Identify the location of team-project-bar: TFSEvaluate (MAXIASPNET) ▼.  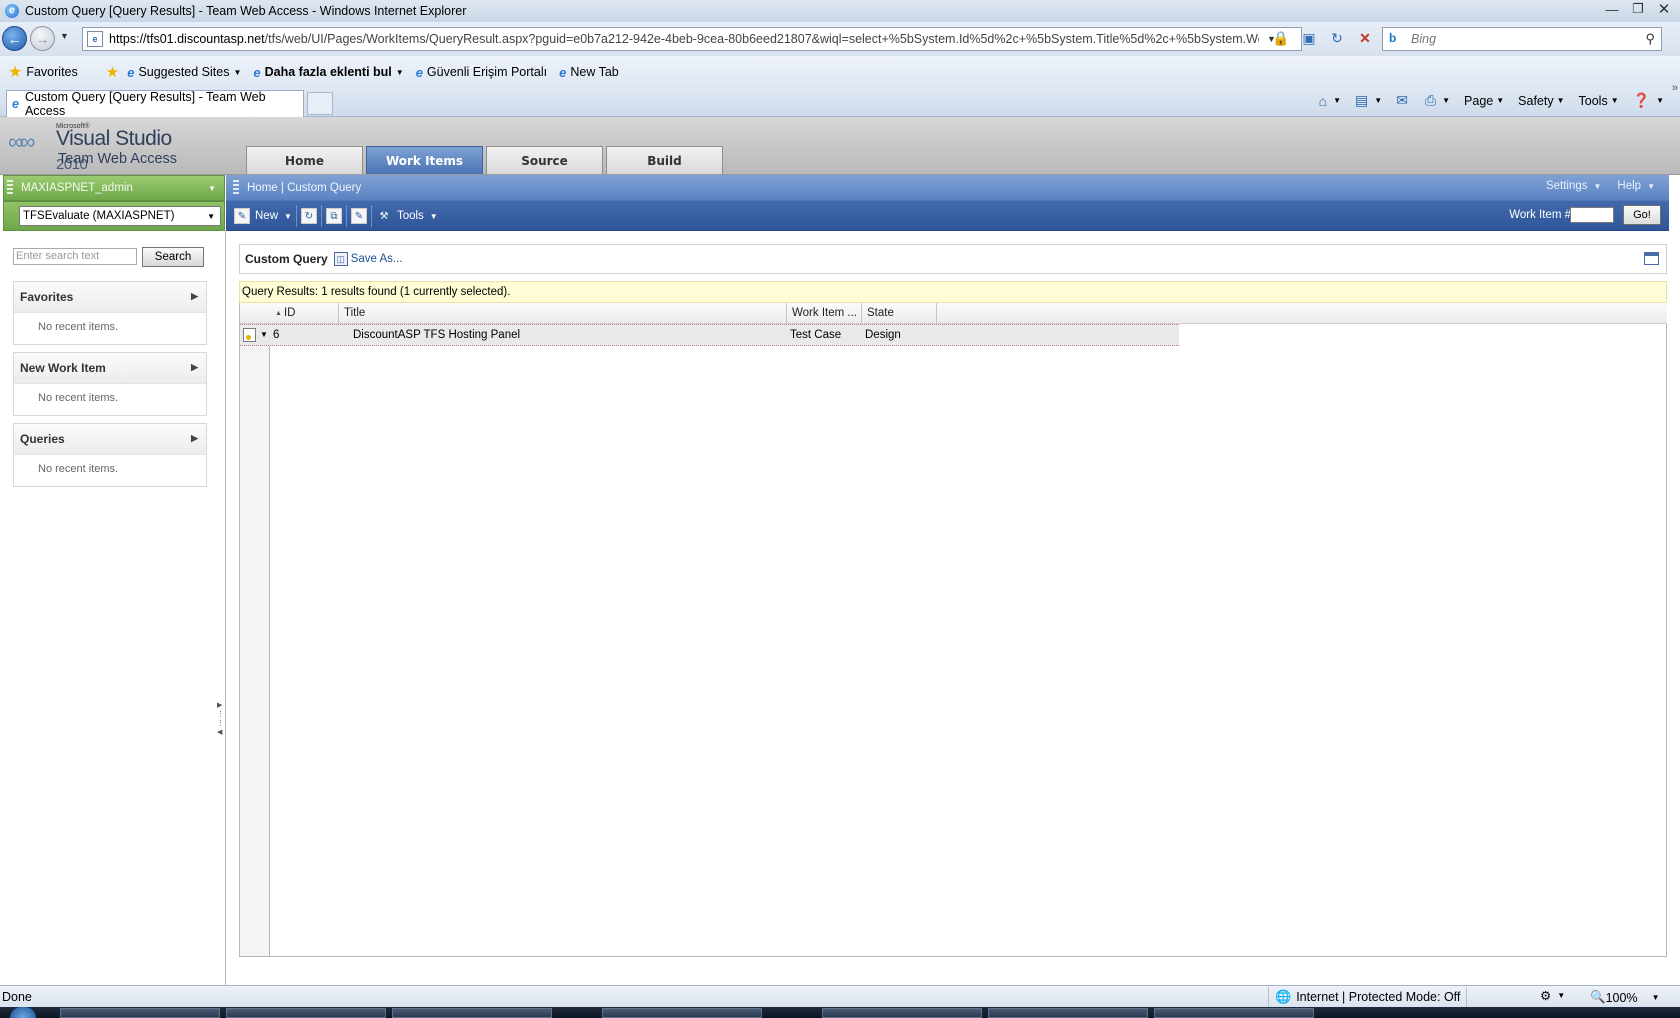
(114, 216).